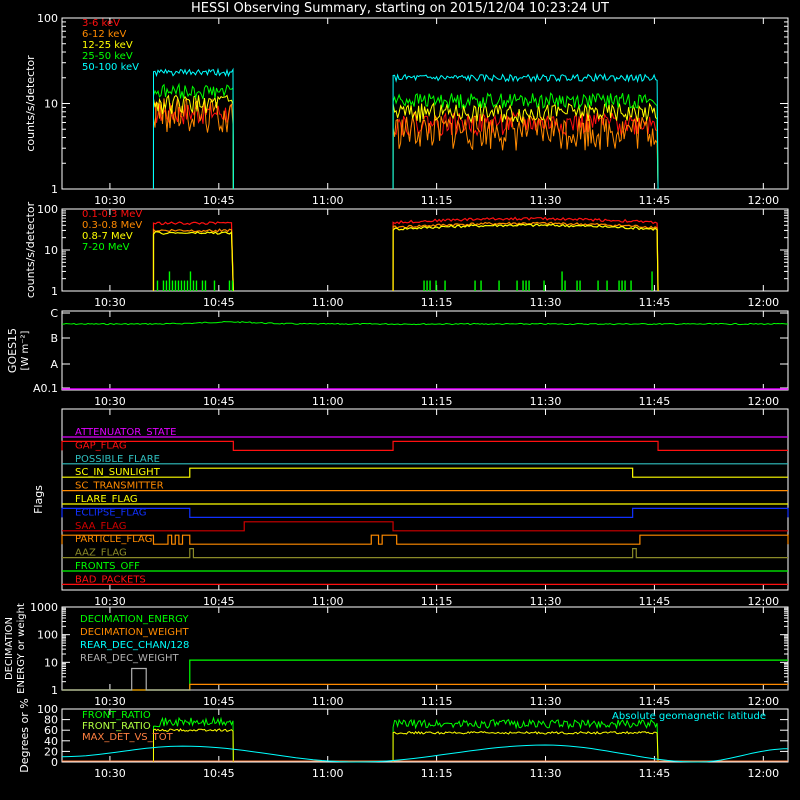 Image resolution: width=800 pixels, height=800 pixels. I want to click on highenergy-frame, so click(425, 250).